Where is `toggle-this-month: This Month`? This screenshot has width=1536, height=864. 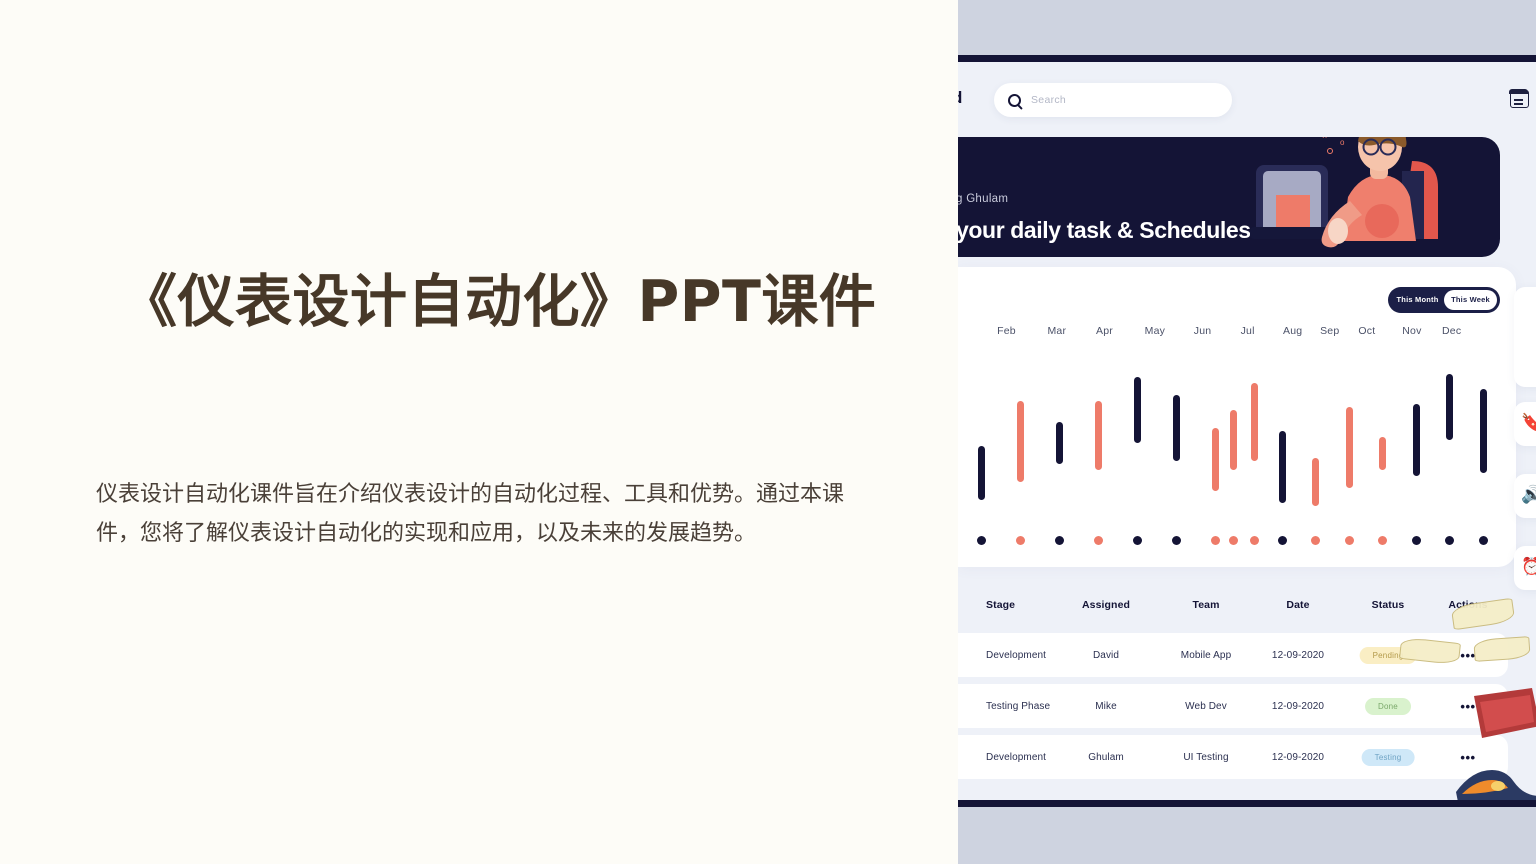
toggle-this-month: This Month is located at coordinates (1417, 300).